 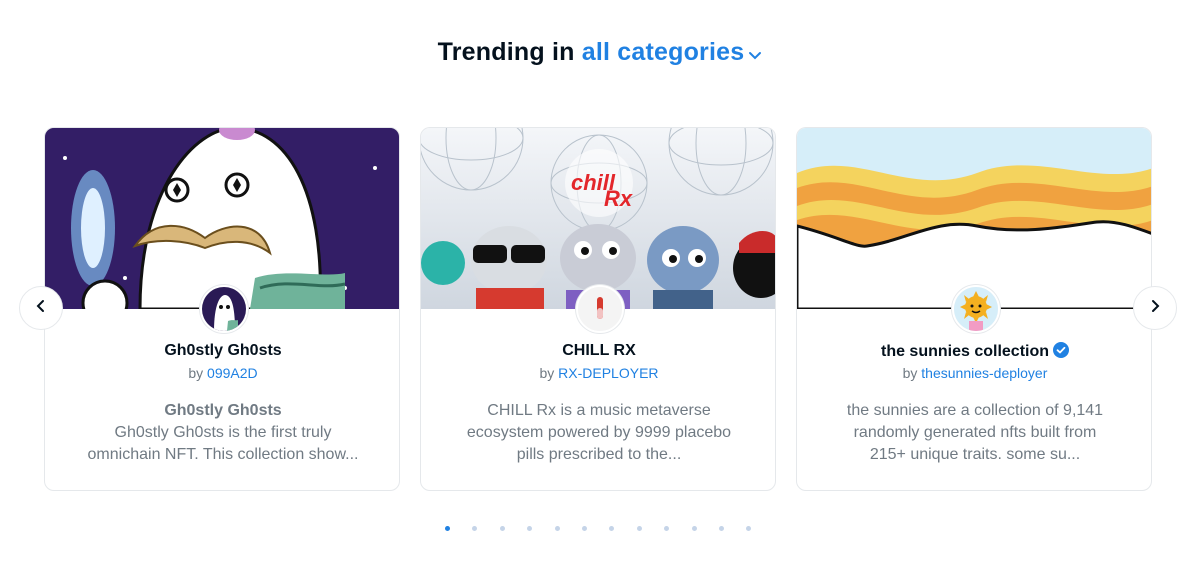 I want to click on creator-link: thesunnies-deployer, so click(x=984, y=373).